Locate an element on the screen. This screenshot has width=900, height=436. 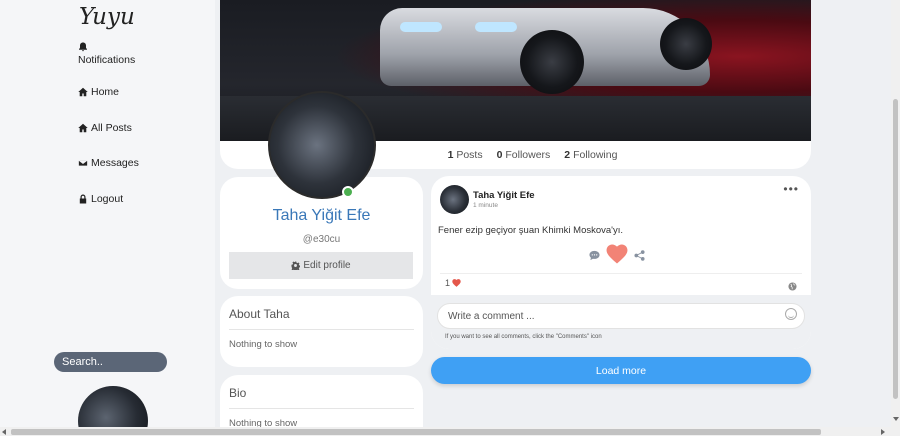
bio-title: Bio is located at coordinates (238, 393).